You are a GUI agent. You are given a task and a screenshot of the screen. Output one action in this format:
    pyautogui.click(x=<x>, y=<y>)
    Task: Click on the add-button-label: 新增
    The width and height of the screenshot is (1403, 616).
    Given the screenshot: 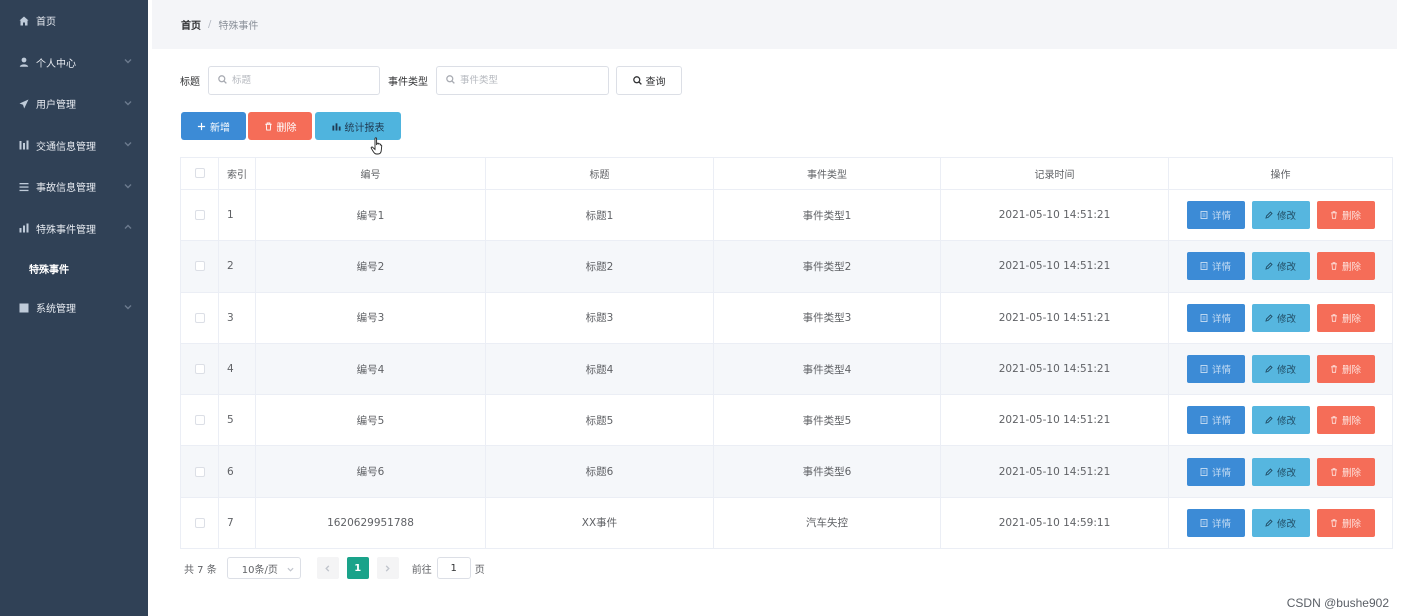 What is the action you would take?
    pyautogui.click(x=220, y=128)
    